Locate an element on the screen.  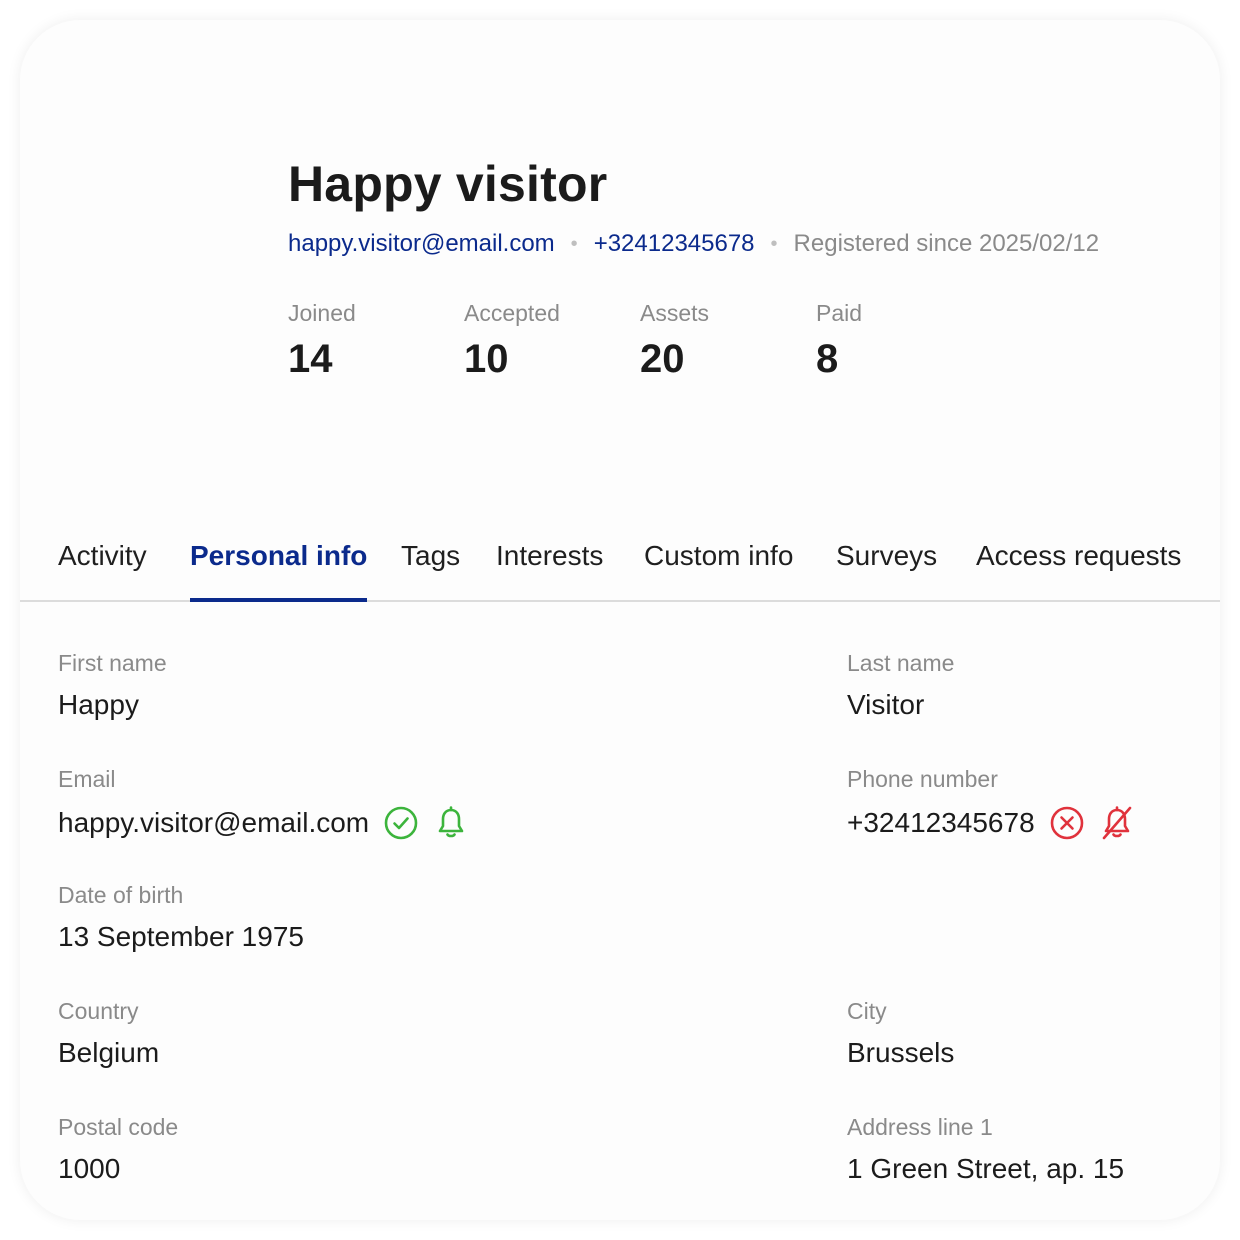
field-value: +32412345678 is located at coordinates (991, 823).